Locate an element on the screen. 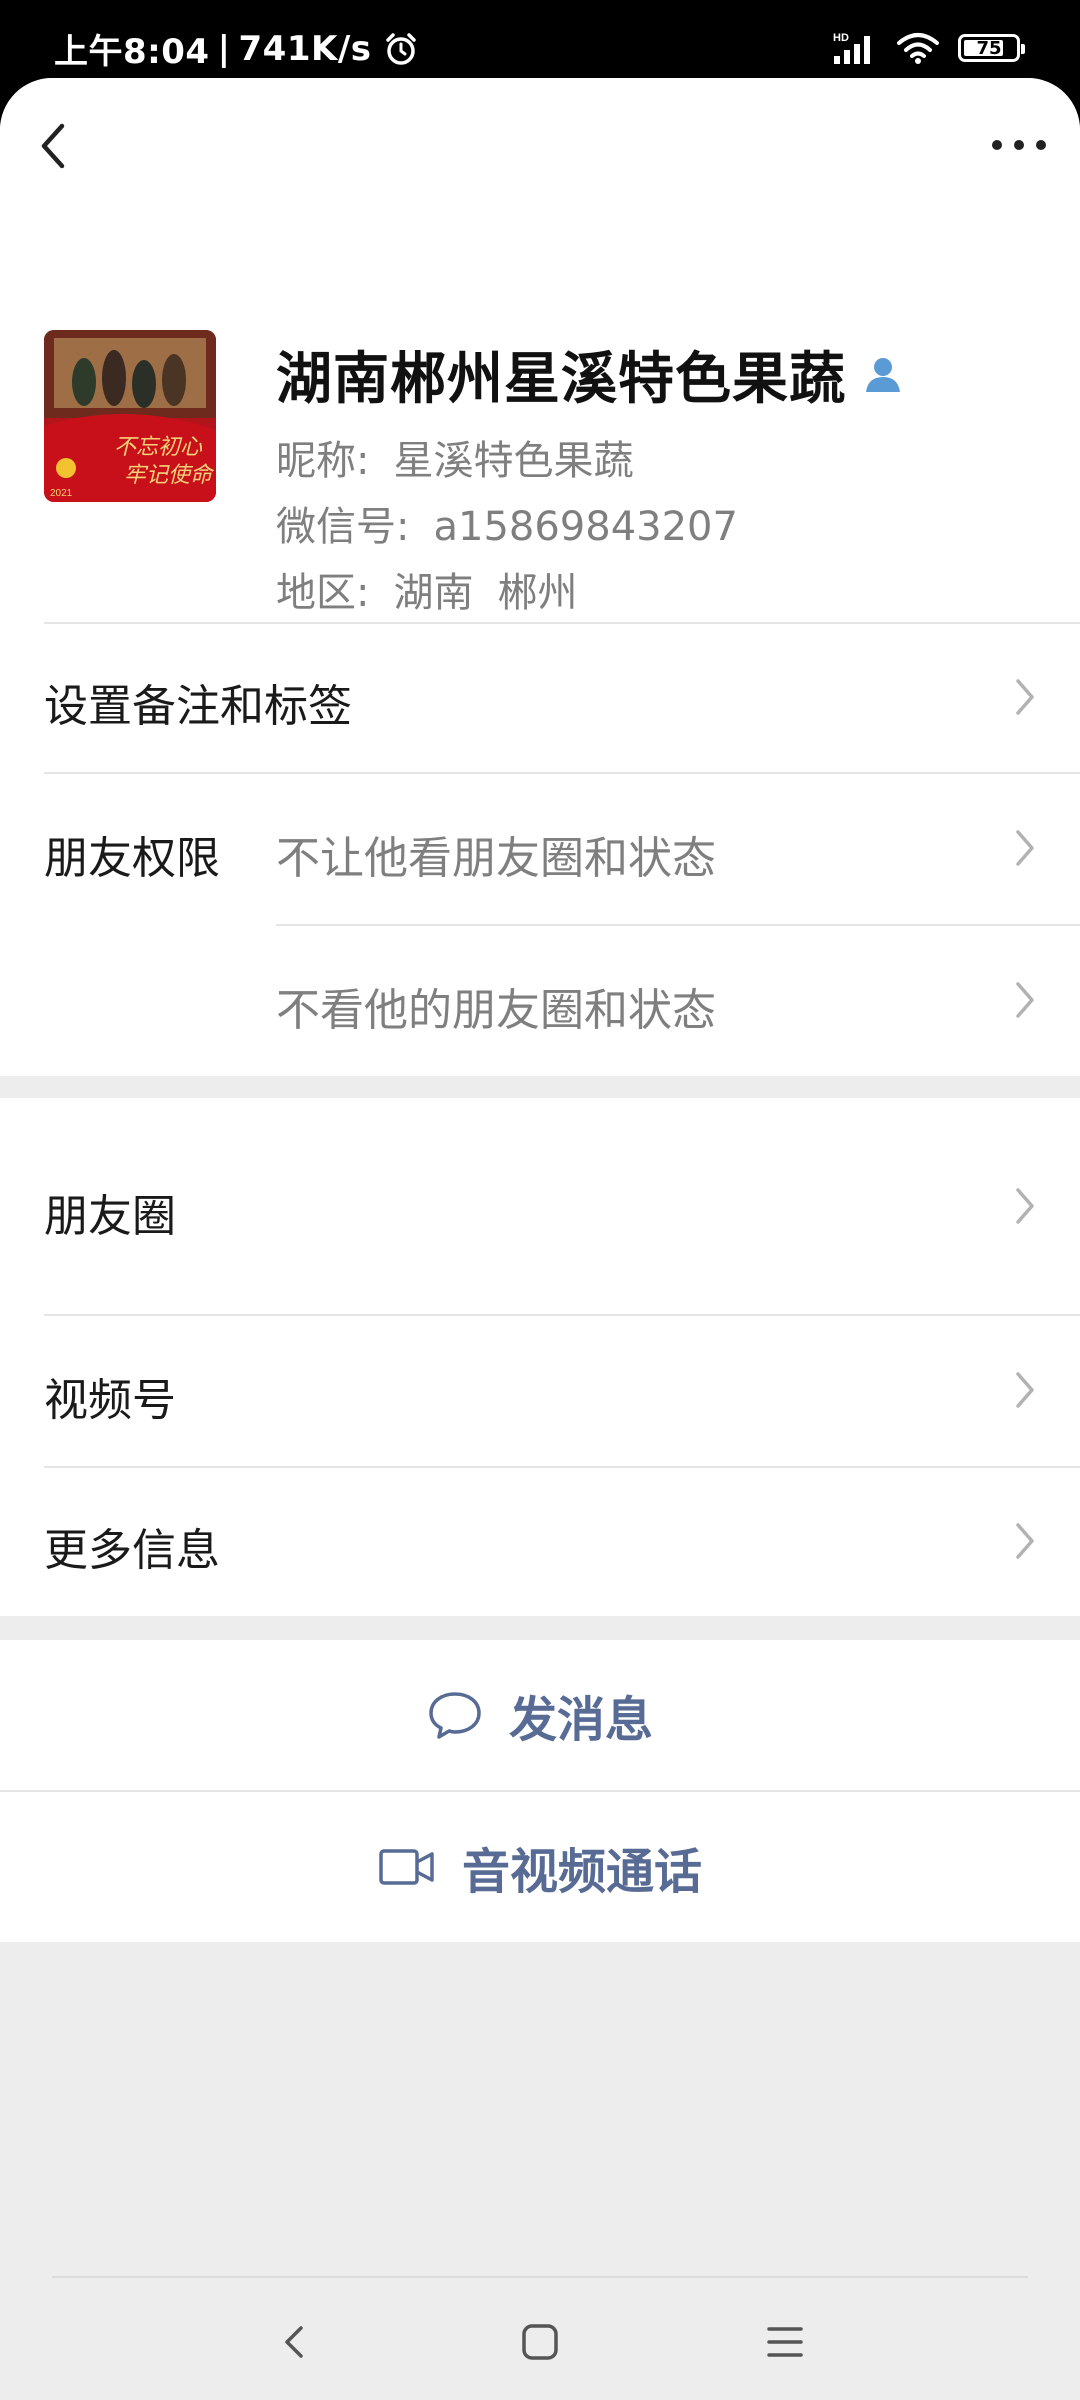 This screenshot has width=1080, height=2400. top-nav-bar is located at coordinates (540, 144).